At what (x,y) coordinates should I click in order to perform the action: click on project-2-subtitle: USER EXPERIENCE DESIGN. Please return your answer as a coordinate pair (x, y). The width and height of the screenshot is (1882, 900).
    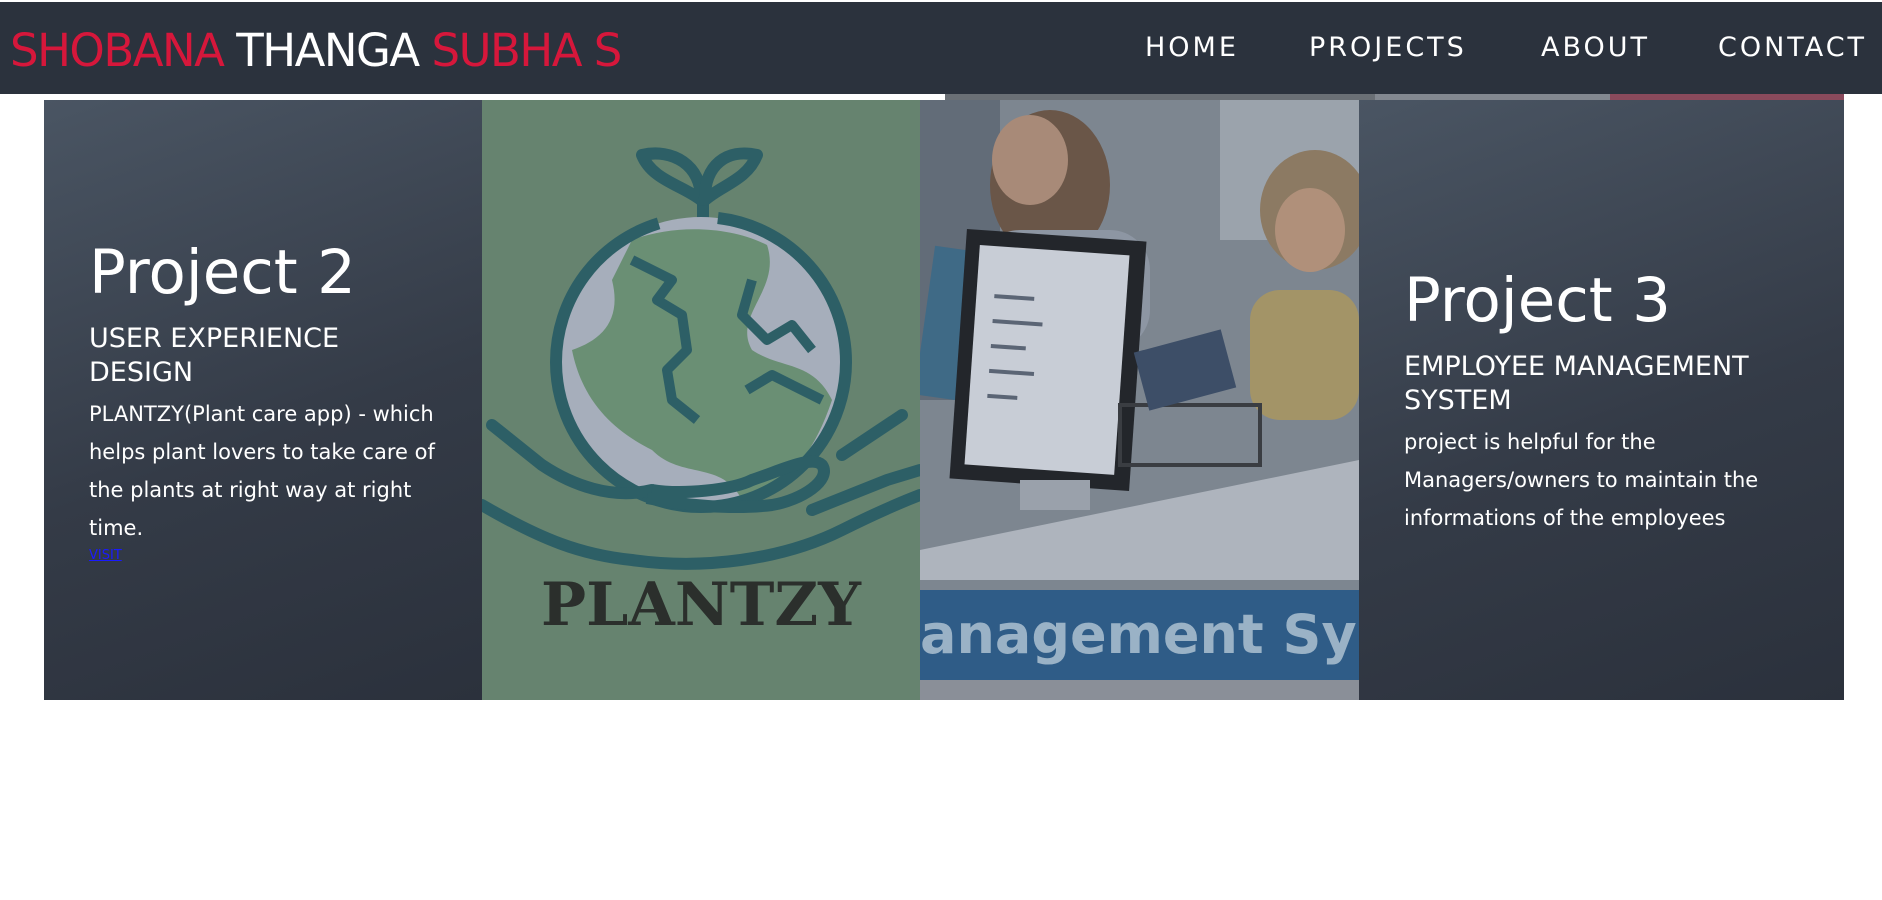
    Looking at the image, I should click on (214, 355).